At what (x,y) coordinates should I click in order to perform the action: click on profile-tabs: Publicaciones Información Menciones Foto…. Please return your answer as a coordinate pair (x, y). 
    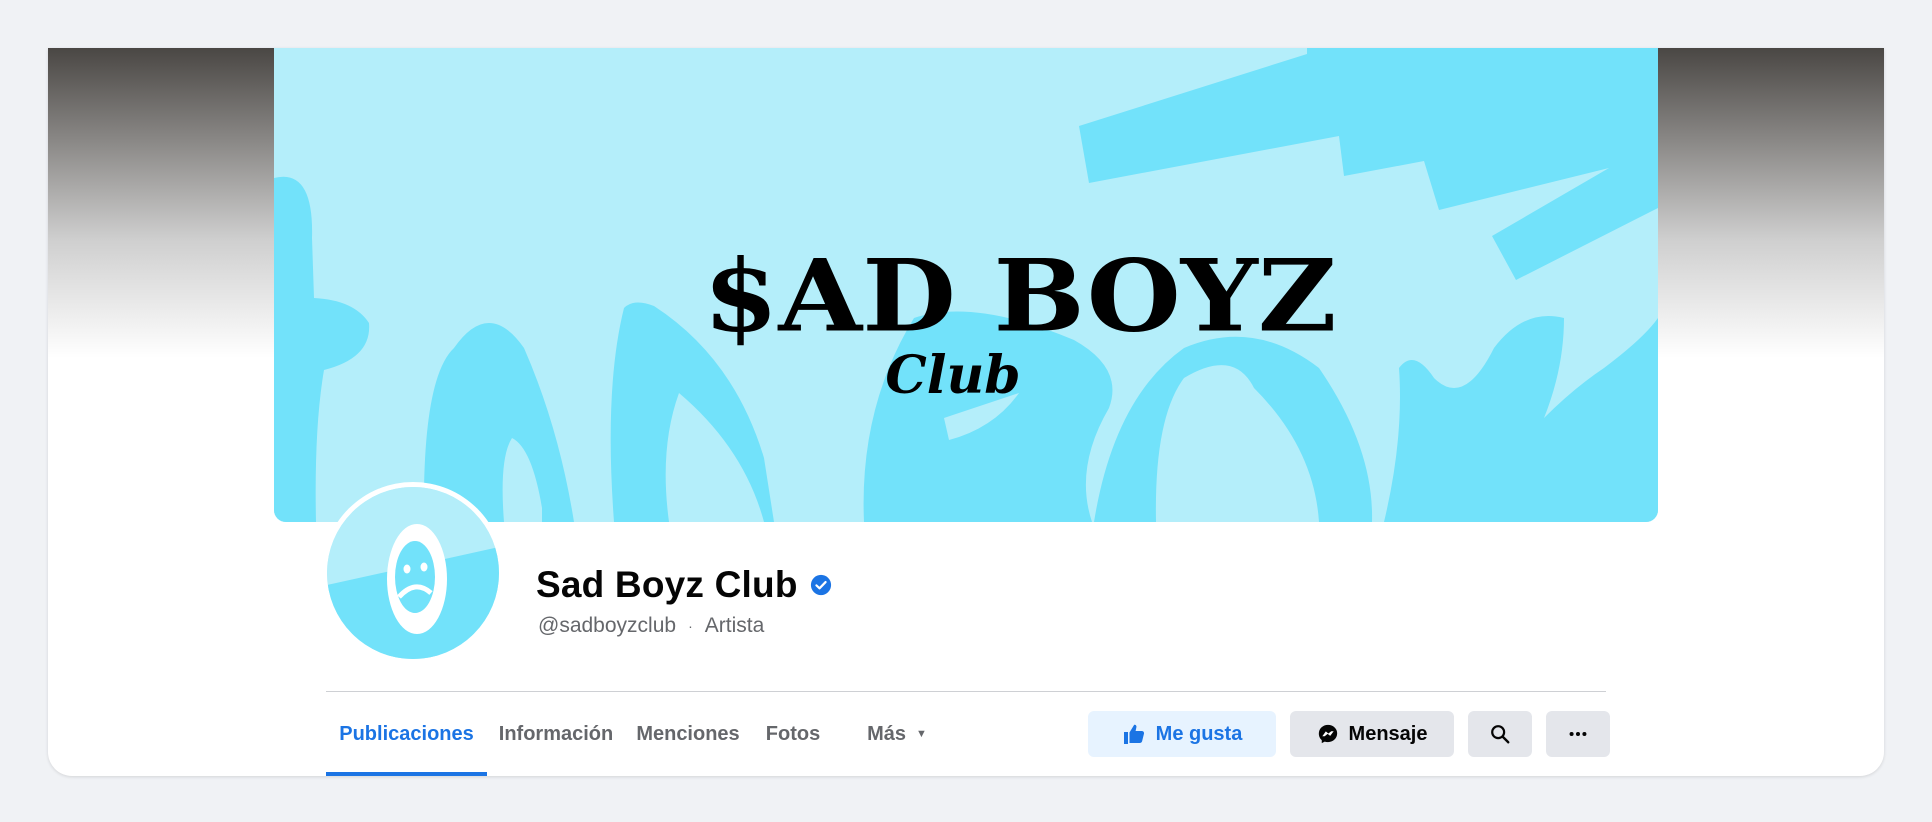
    Looking at the image, I should click on (635, 734).